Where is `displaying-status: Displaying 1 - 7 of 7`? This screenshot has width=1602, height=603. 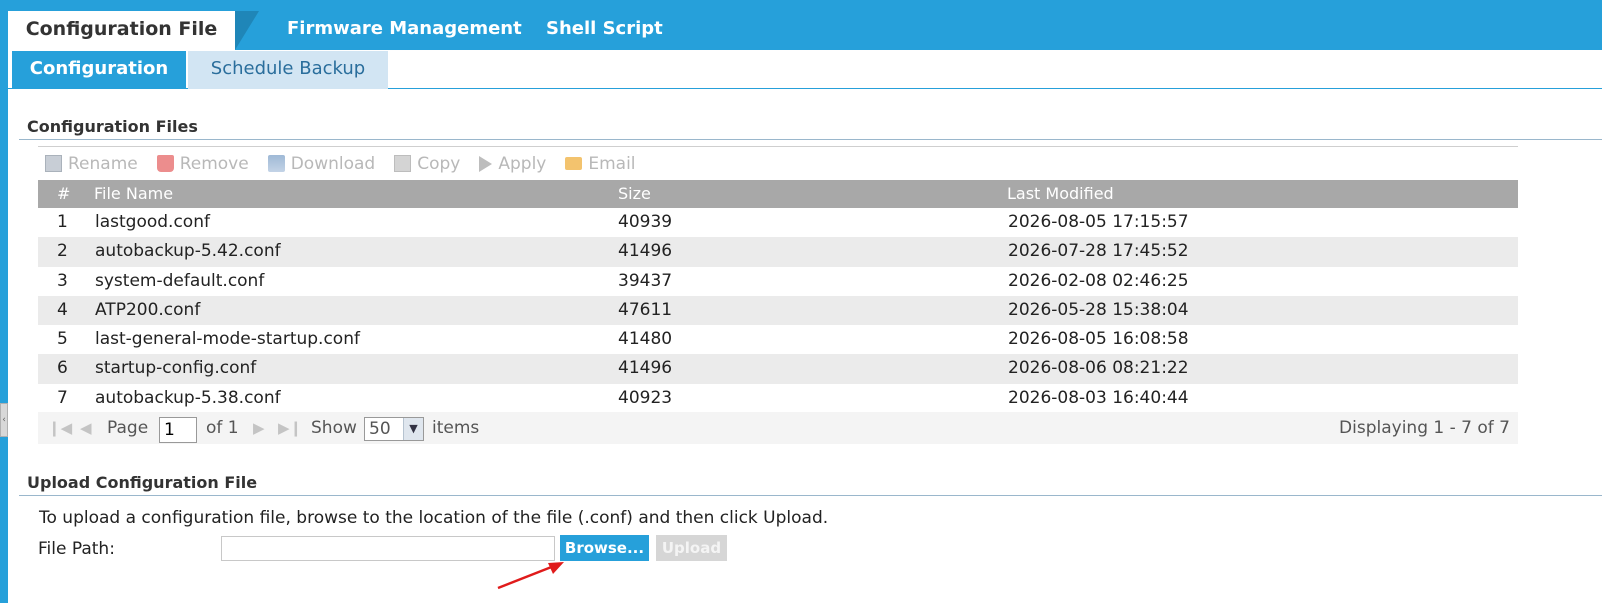 displaying-status: Displaying 1 - 7 of 7 is located at coordinates (1424, 428).